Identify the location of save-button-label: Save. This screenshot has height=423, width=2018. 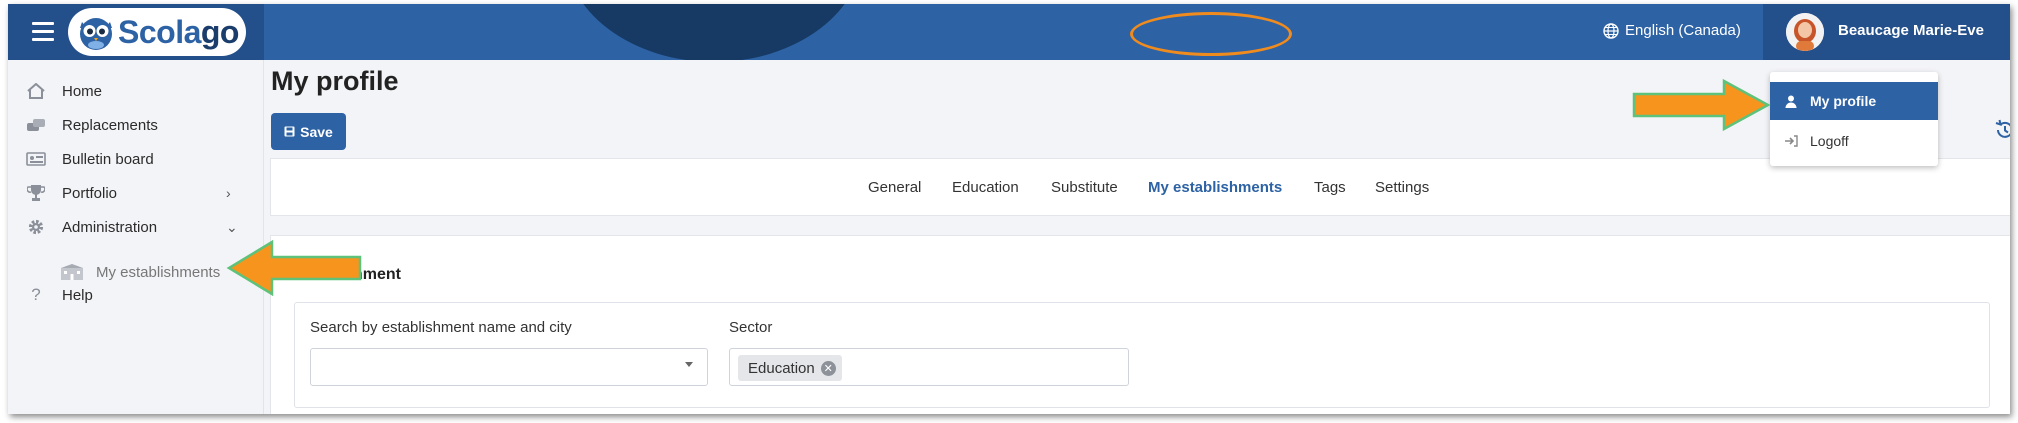
(316, 131).